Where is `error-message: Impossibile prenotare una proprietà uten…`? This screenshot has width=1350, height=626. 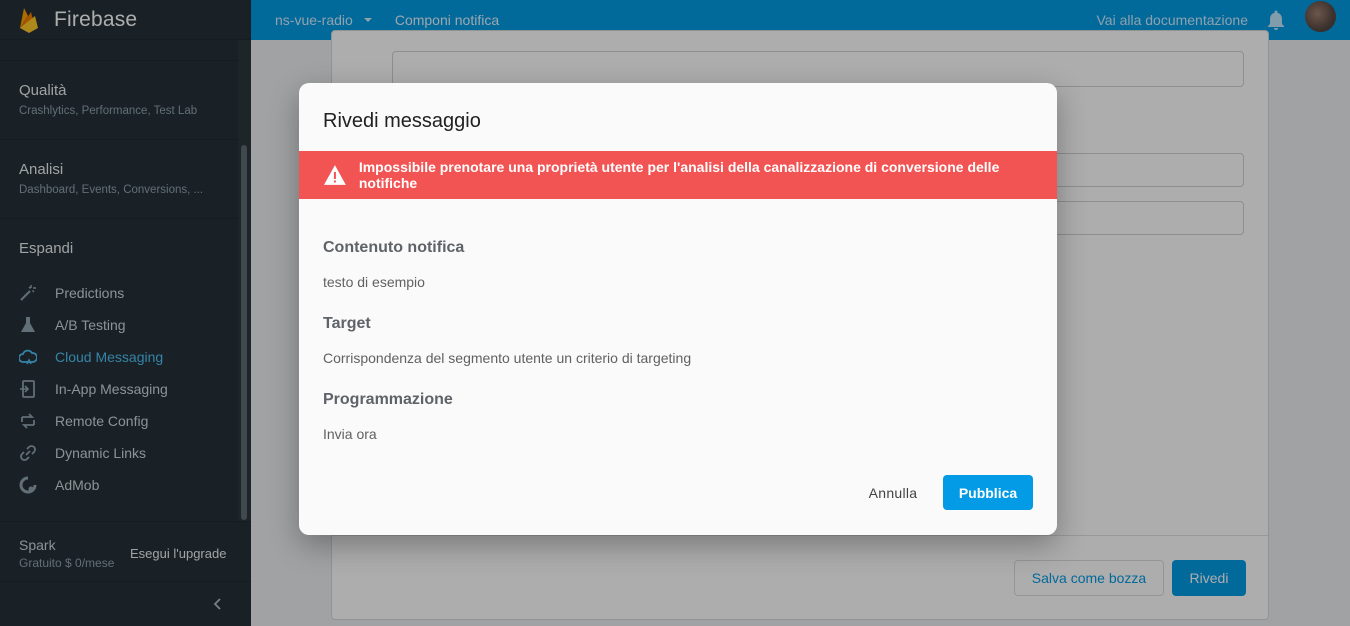 error-message: Impossibile prenotare una proprietà uten… is located at coordinates (679, 175).